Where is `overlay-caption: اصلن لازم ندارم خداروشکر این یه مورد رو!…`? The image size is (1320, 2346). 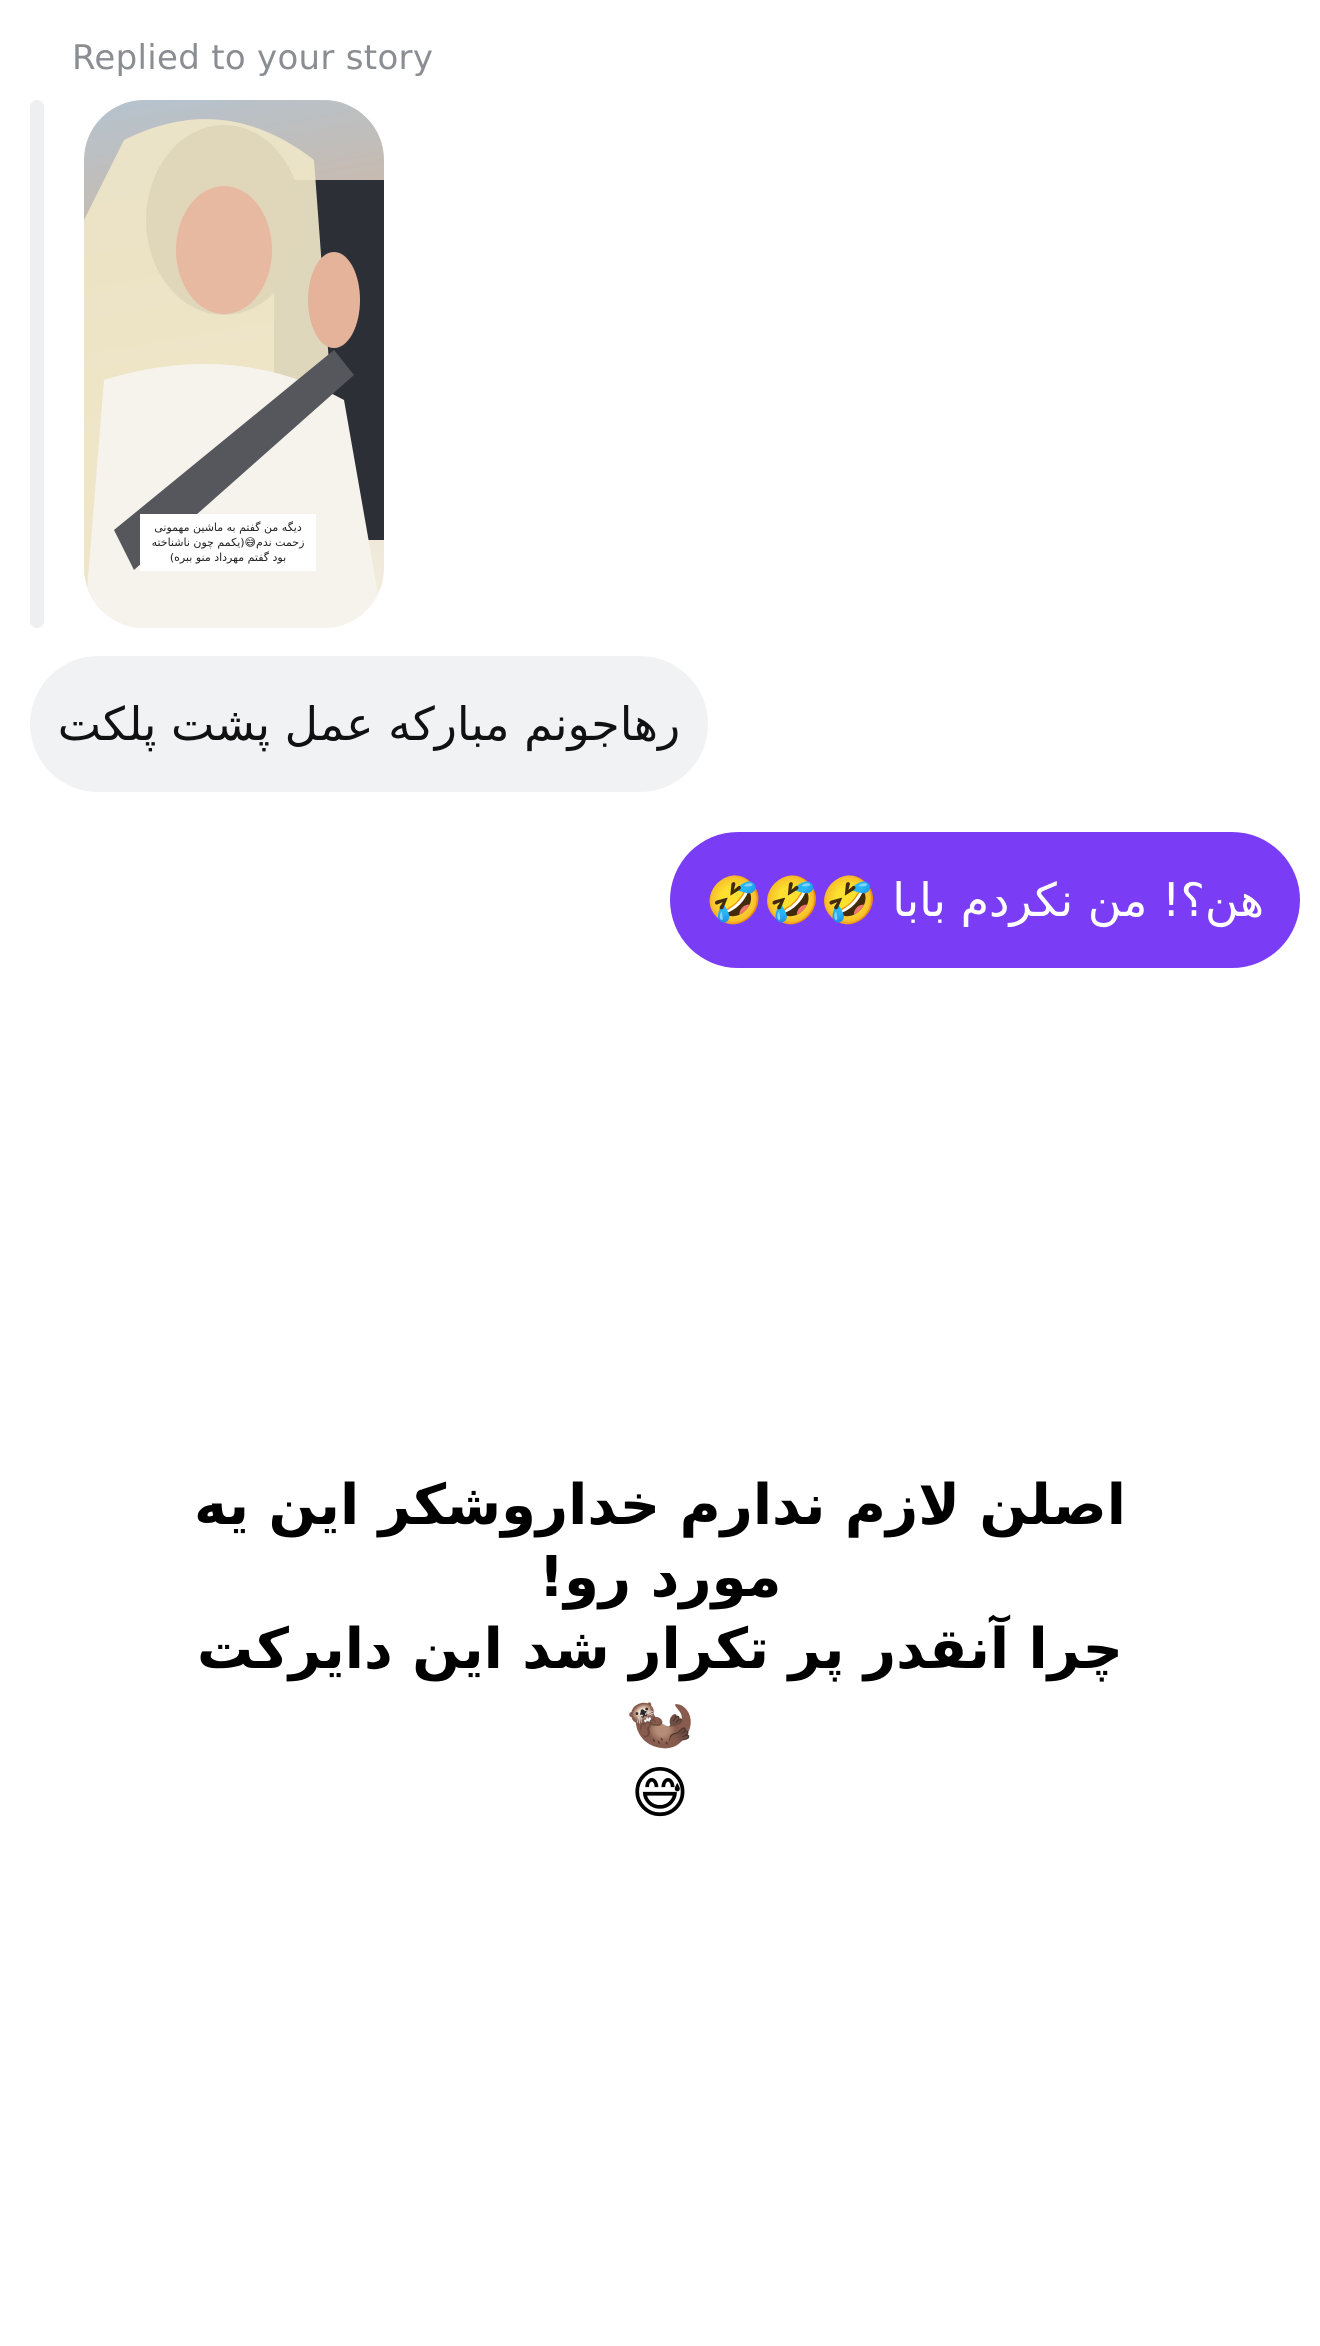
overlay-caption: اصلن لازم ندارم خداروشکر این یه مورد رو!… is located at coordinates (660, 1649).